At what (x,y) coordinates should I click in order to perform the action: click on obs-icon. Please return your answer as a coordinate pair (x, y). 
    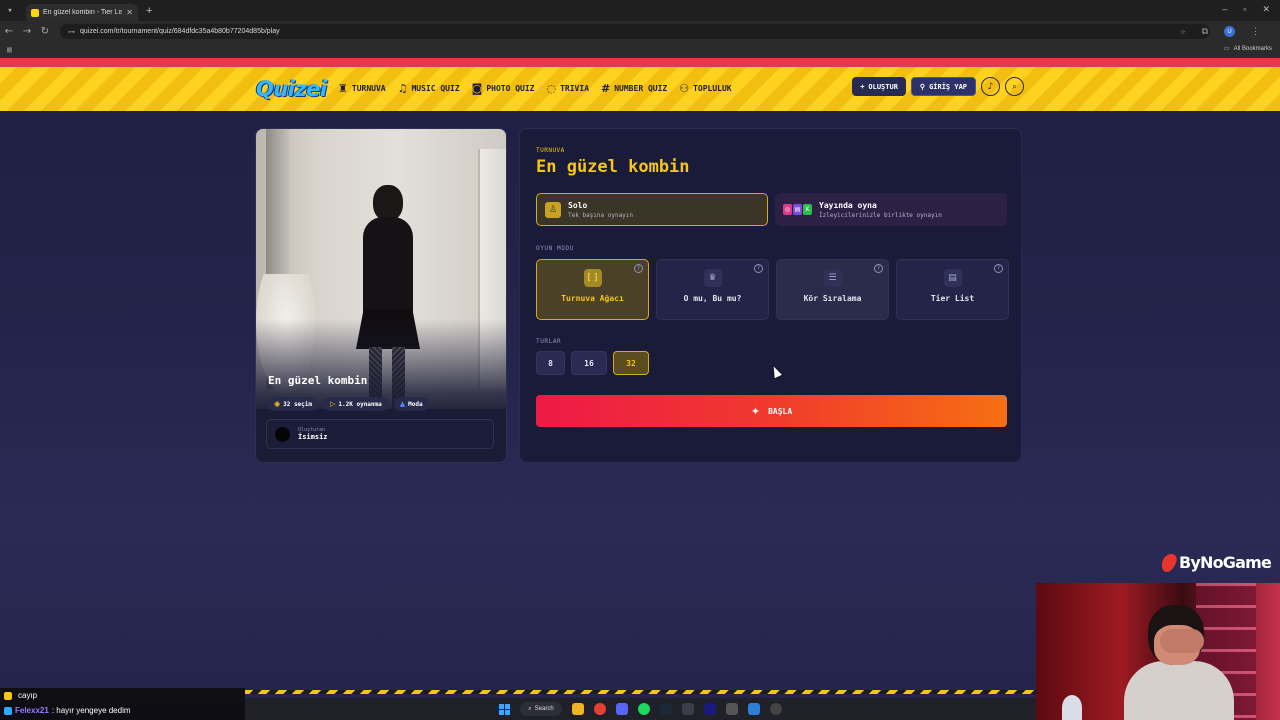
    Looking at the image, I should click on (687, 709).